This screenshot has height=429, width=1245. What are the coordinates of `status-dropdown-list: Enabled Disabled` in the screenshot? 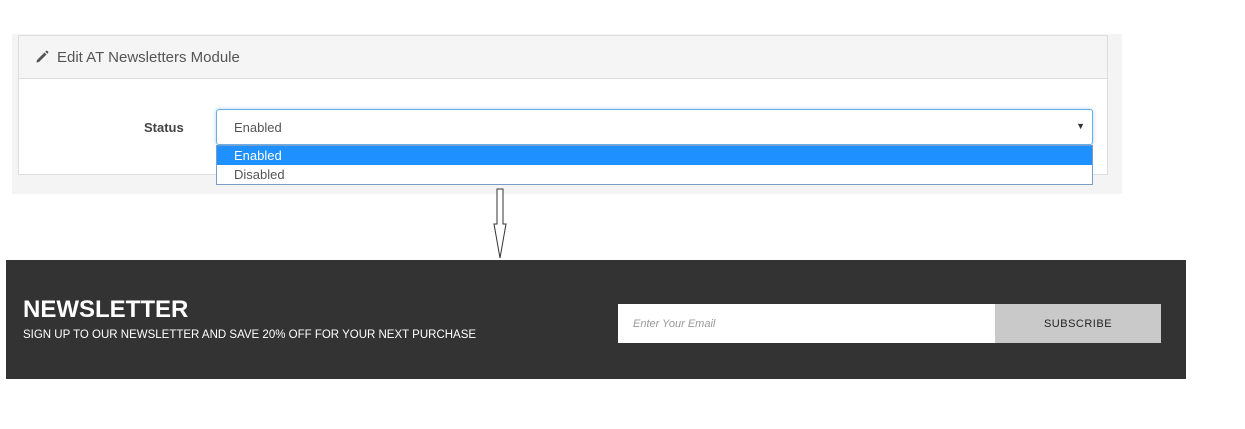 It's located at (654, 165).